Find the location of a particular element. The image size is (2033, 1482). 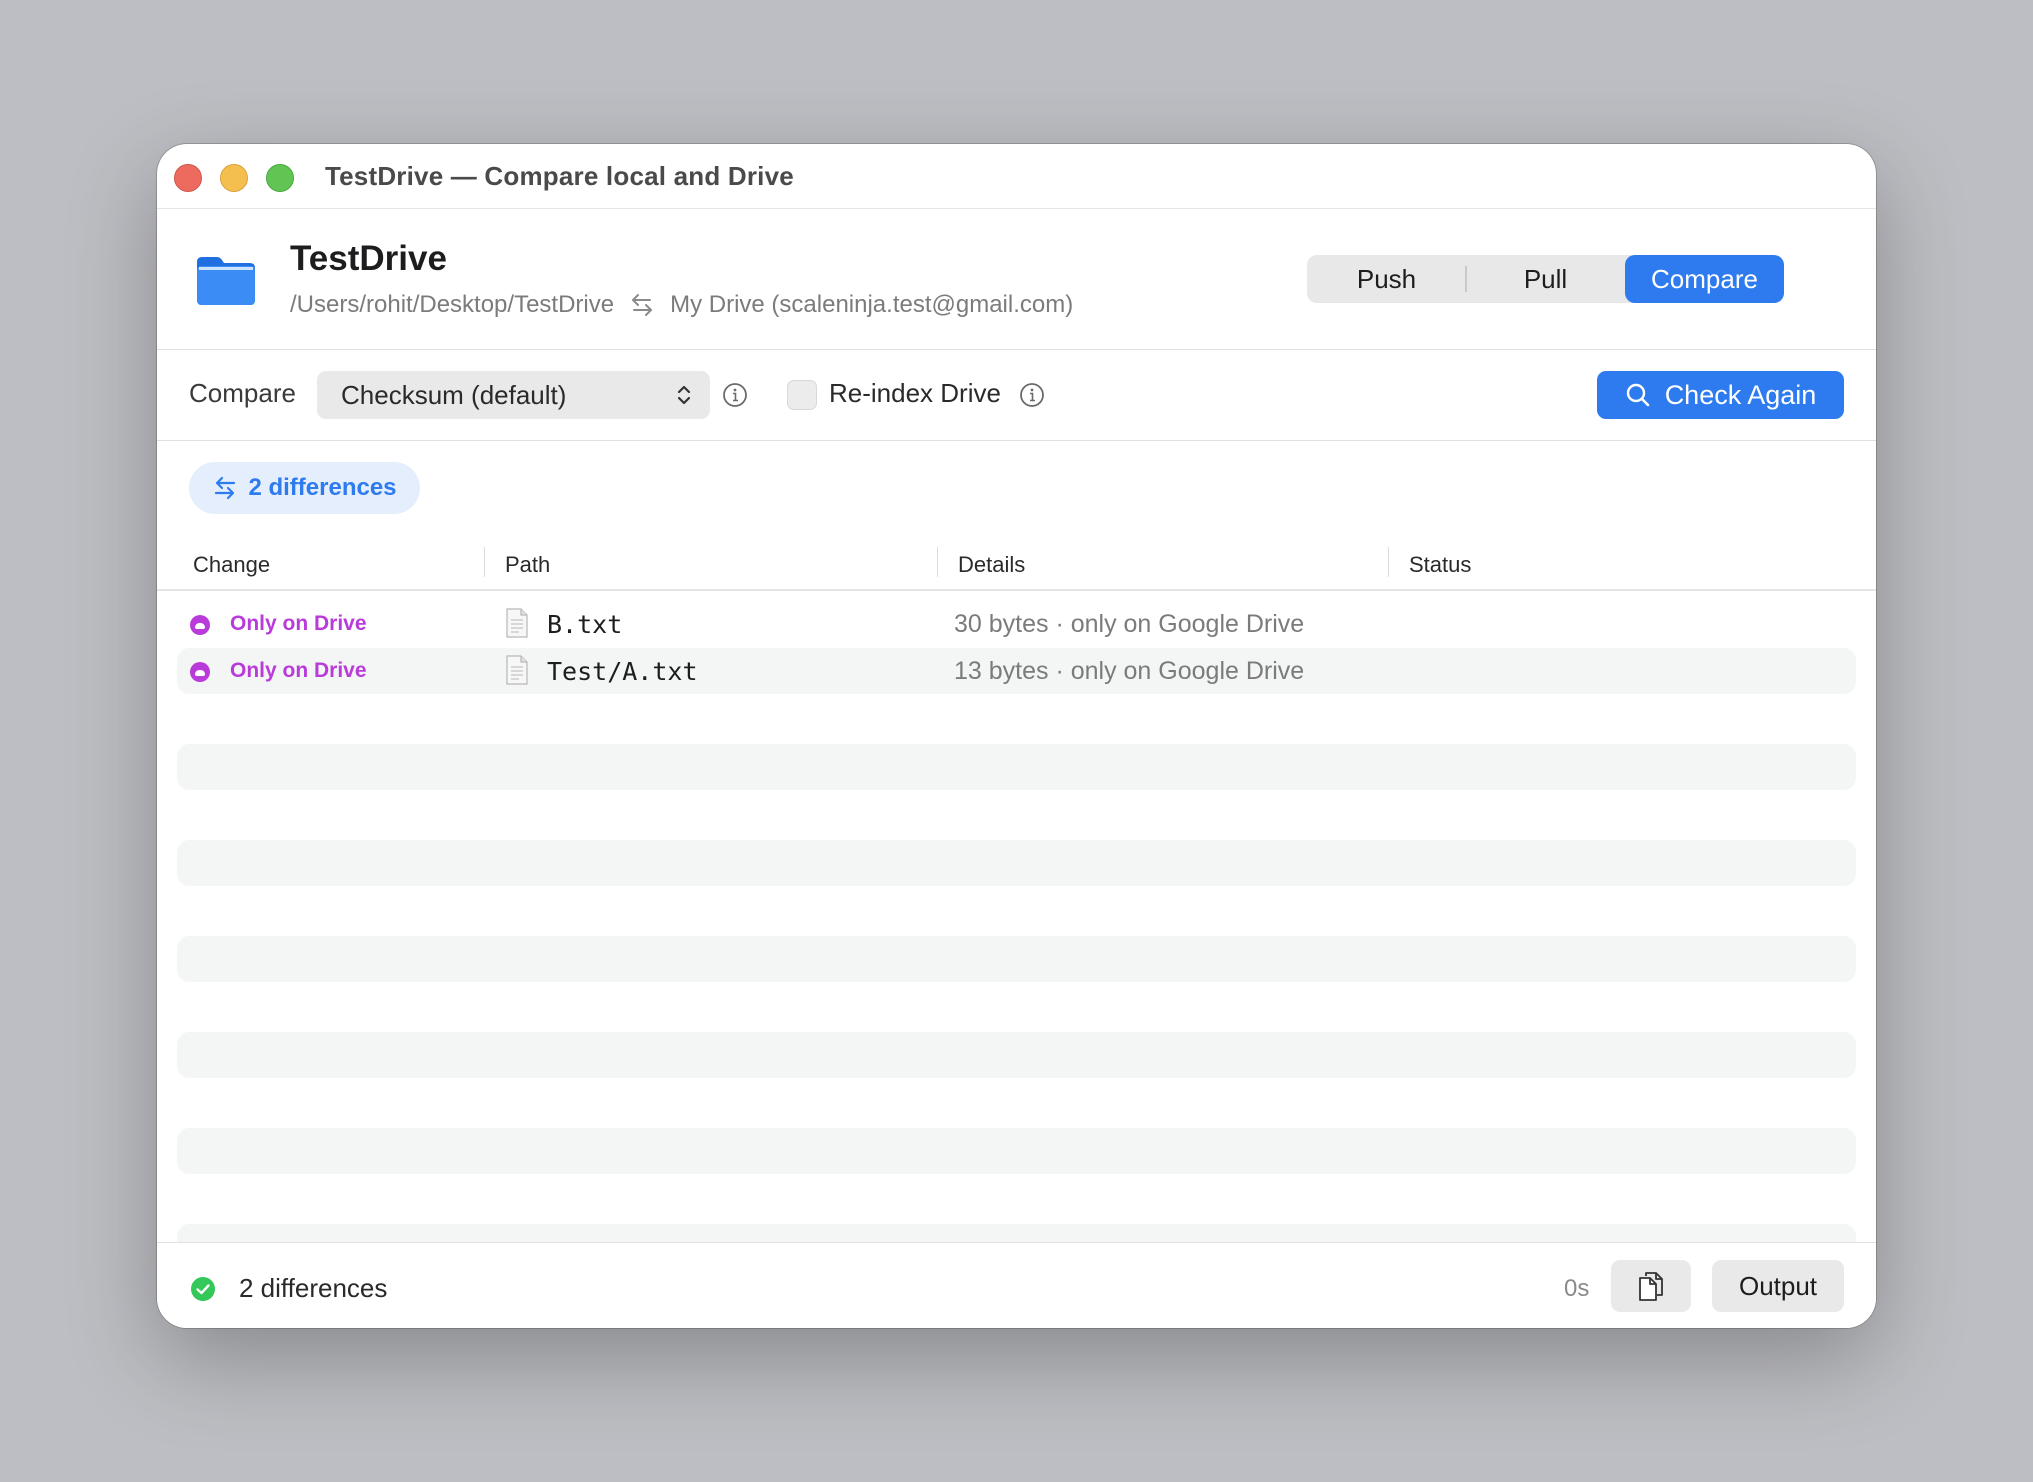

status-text: 2 differences is located at coordinates (313, 1288).